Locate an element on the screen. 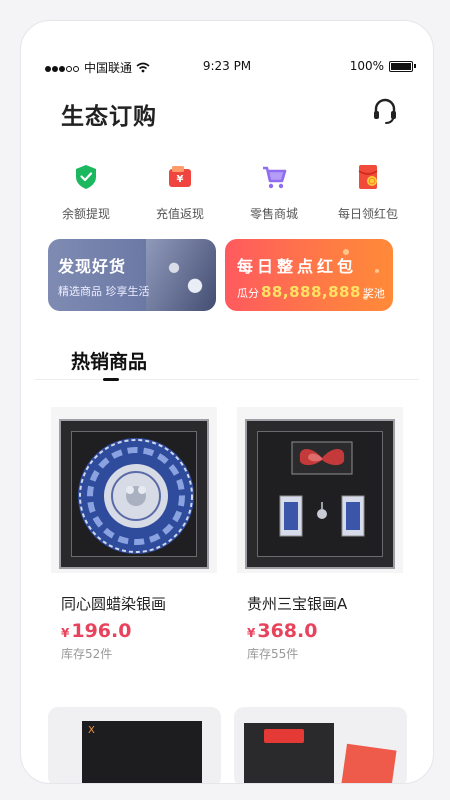 This screenshot has height=800, width=450. product-stock: 库存55件 is located at coordinates (273, 654).